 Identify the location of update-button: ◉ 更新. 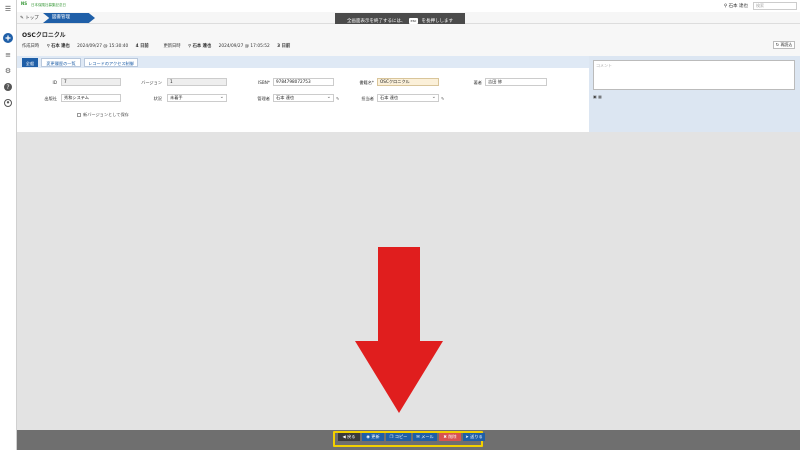
(373, 437).